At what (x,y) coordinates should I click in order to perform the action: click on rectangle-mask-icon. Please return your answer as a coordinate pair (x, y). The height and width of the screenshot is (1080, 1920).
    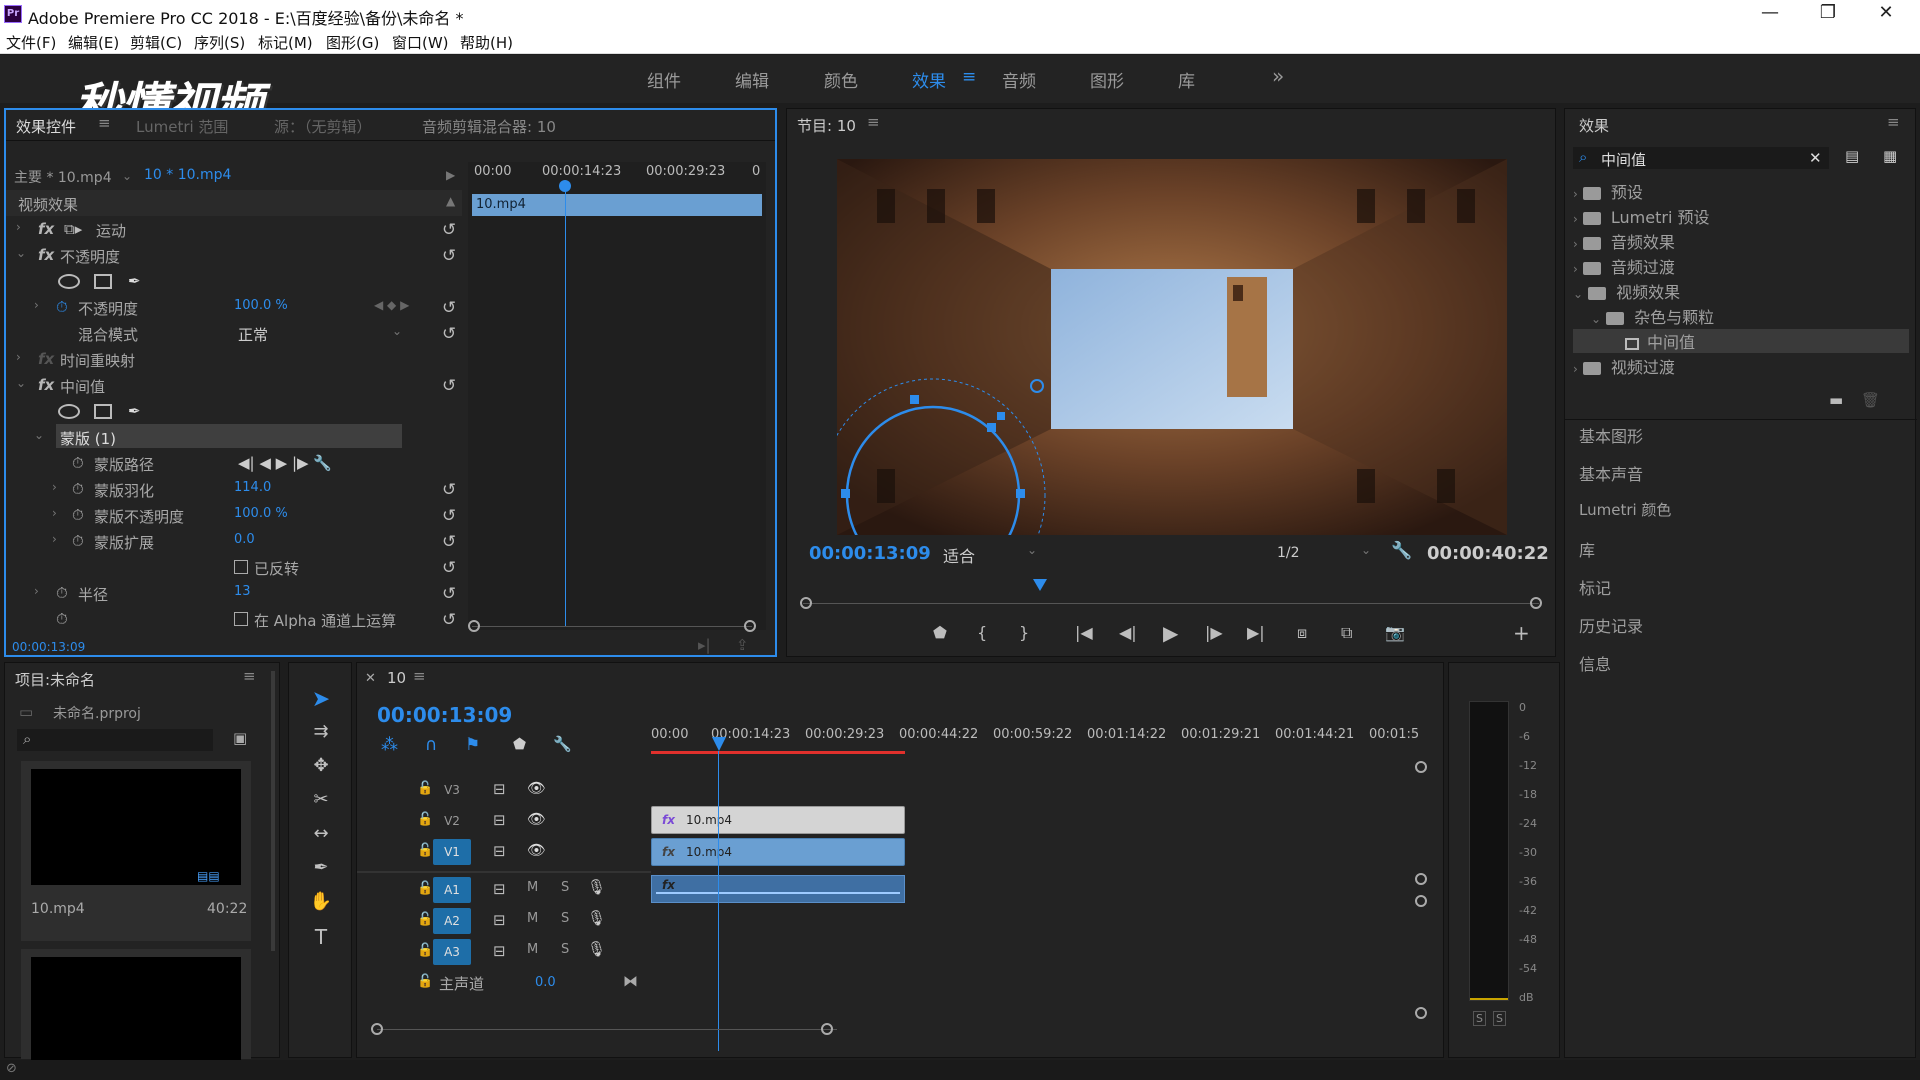
    Looking at the image, I should click on (103, 281).